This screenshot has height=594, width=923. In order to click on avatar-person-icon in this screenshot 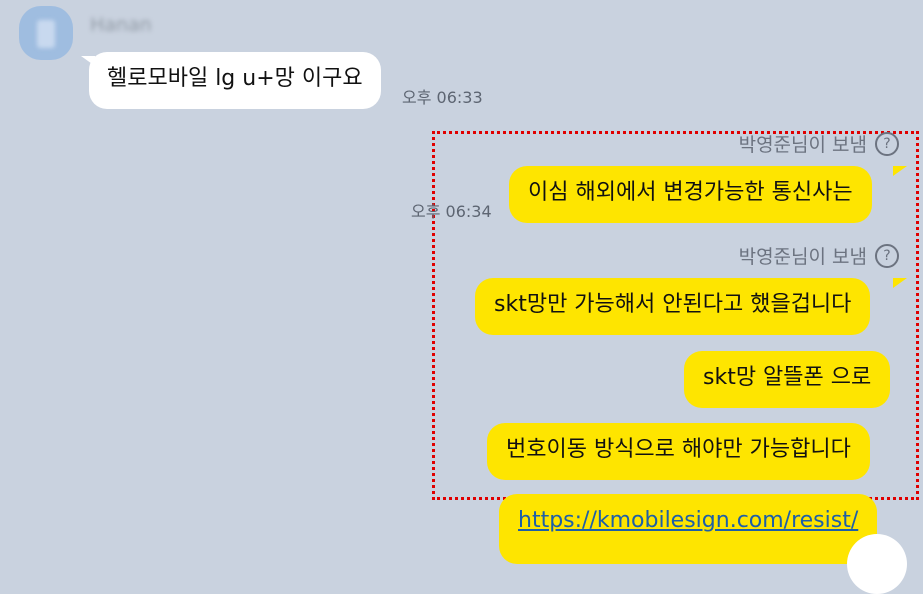, I will do `click(46, 34)`.